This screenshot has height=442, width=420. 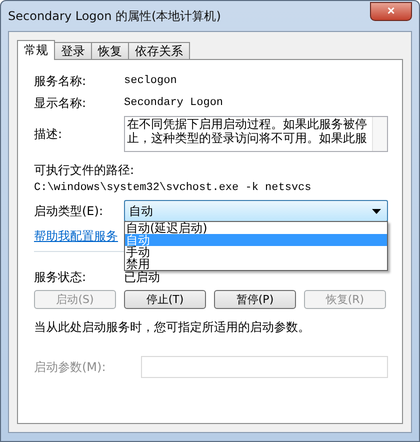 I want to click on field-label: 启动类型(E):, so click(x=69, y=211).